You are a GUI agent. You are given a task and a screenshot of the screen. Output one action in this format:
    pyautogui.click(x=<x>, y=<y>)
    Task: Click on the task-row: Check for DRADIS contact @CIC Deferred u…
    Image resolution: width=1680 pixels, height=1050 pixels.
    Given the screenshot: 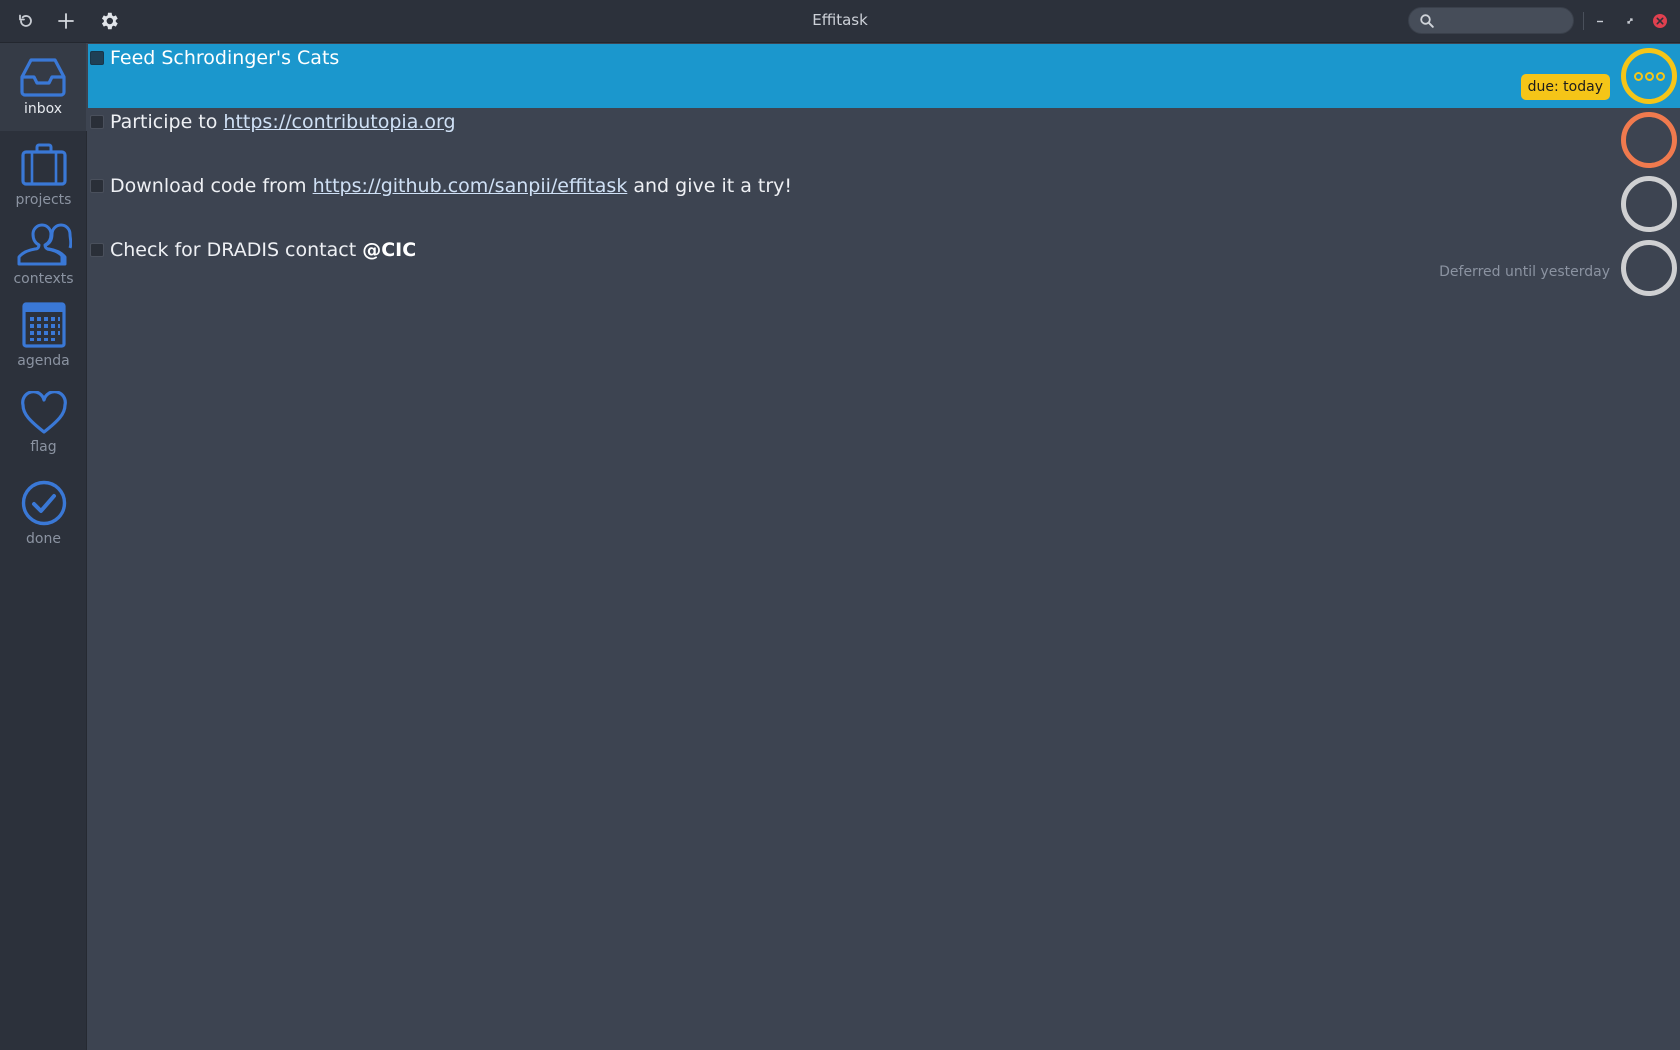 What is the action you would take?
    pyautogui.click(x=884, y=268)
    